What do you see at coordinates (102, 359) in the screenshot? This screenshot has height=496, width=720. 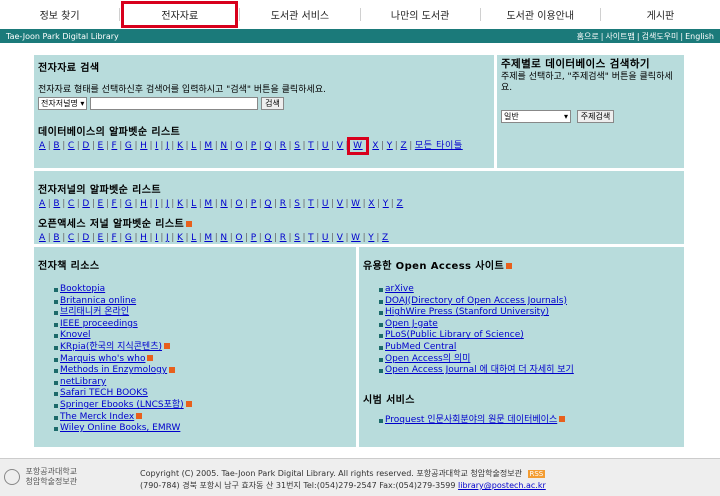 I see `resource-link: Marquis who's who` at bounding box center [102, 359].